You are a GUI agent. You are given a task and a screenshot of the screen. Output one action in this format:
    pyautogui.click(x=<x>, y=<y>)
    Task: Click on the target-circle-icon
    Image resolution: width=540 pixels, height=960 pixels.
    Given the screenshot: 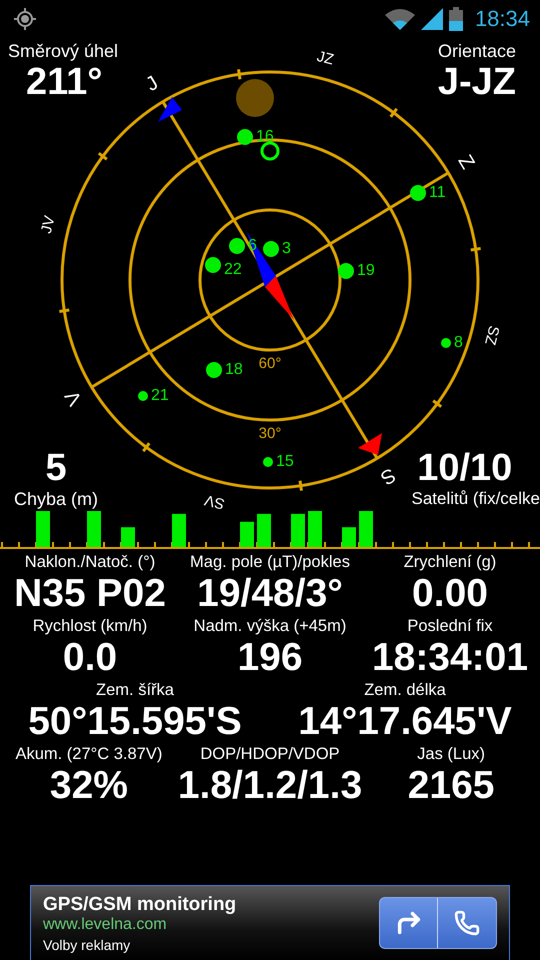 What is the action you would take?
    pyautogui.click(x=270, y=151)
    